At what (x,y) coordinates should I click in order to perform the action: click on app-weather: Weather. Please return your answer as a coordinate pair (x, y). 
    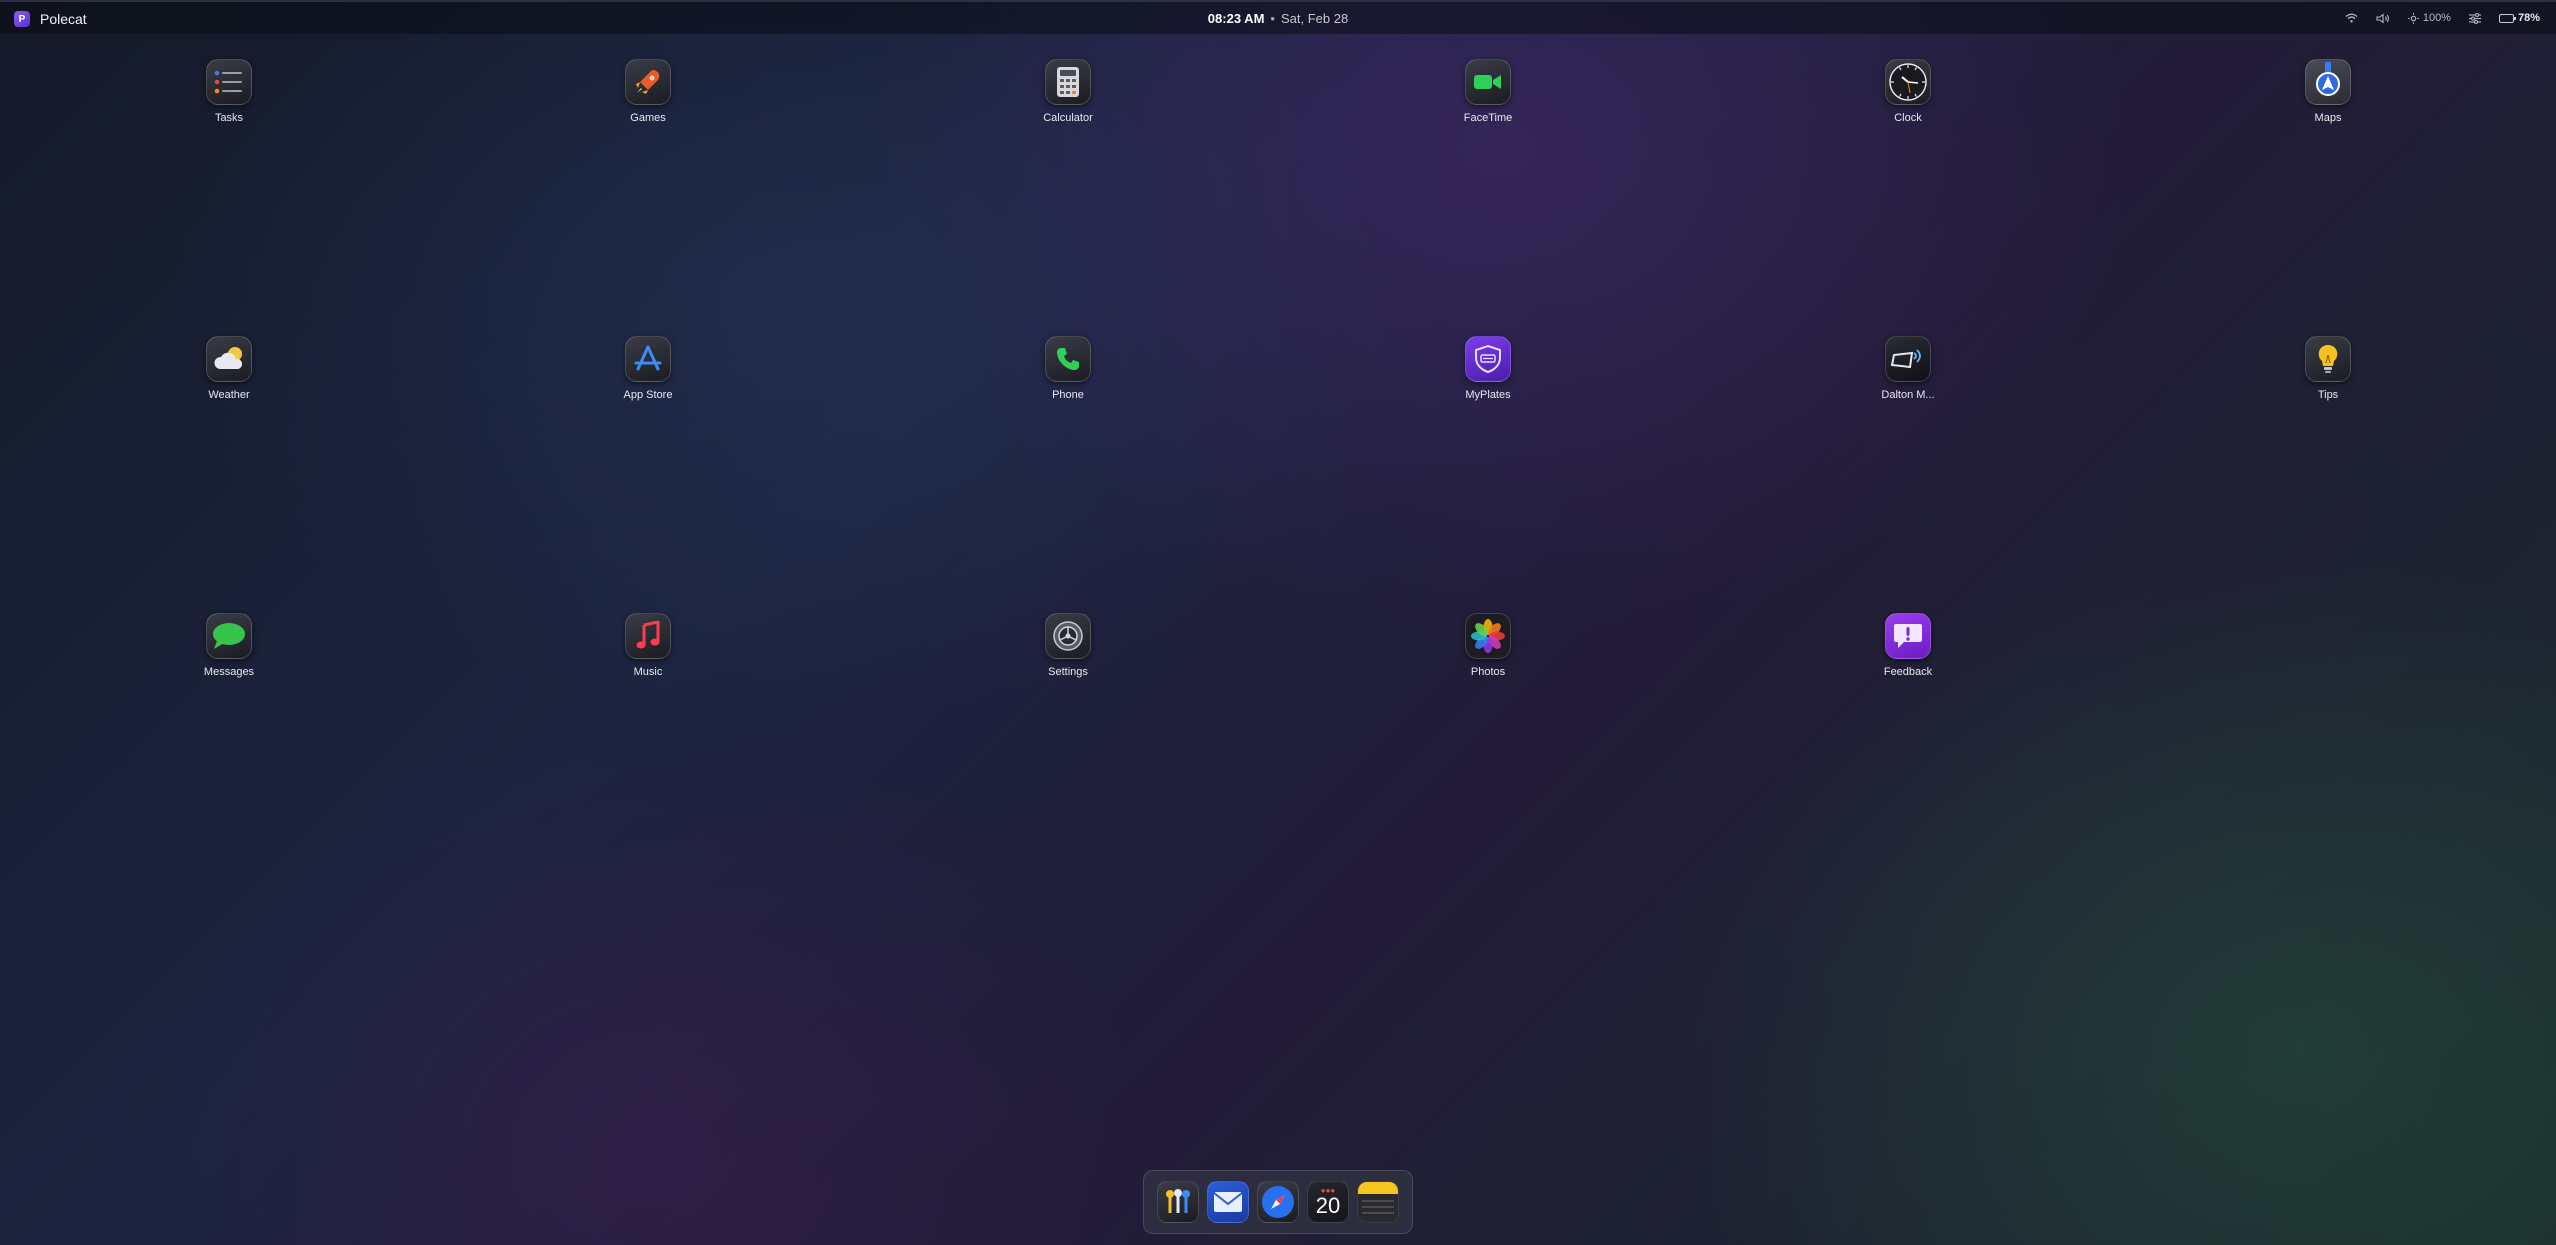
    Looking at the image, I should click on (229, 368).